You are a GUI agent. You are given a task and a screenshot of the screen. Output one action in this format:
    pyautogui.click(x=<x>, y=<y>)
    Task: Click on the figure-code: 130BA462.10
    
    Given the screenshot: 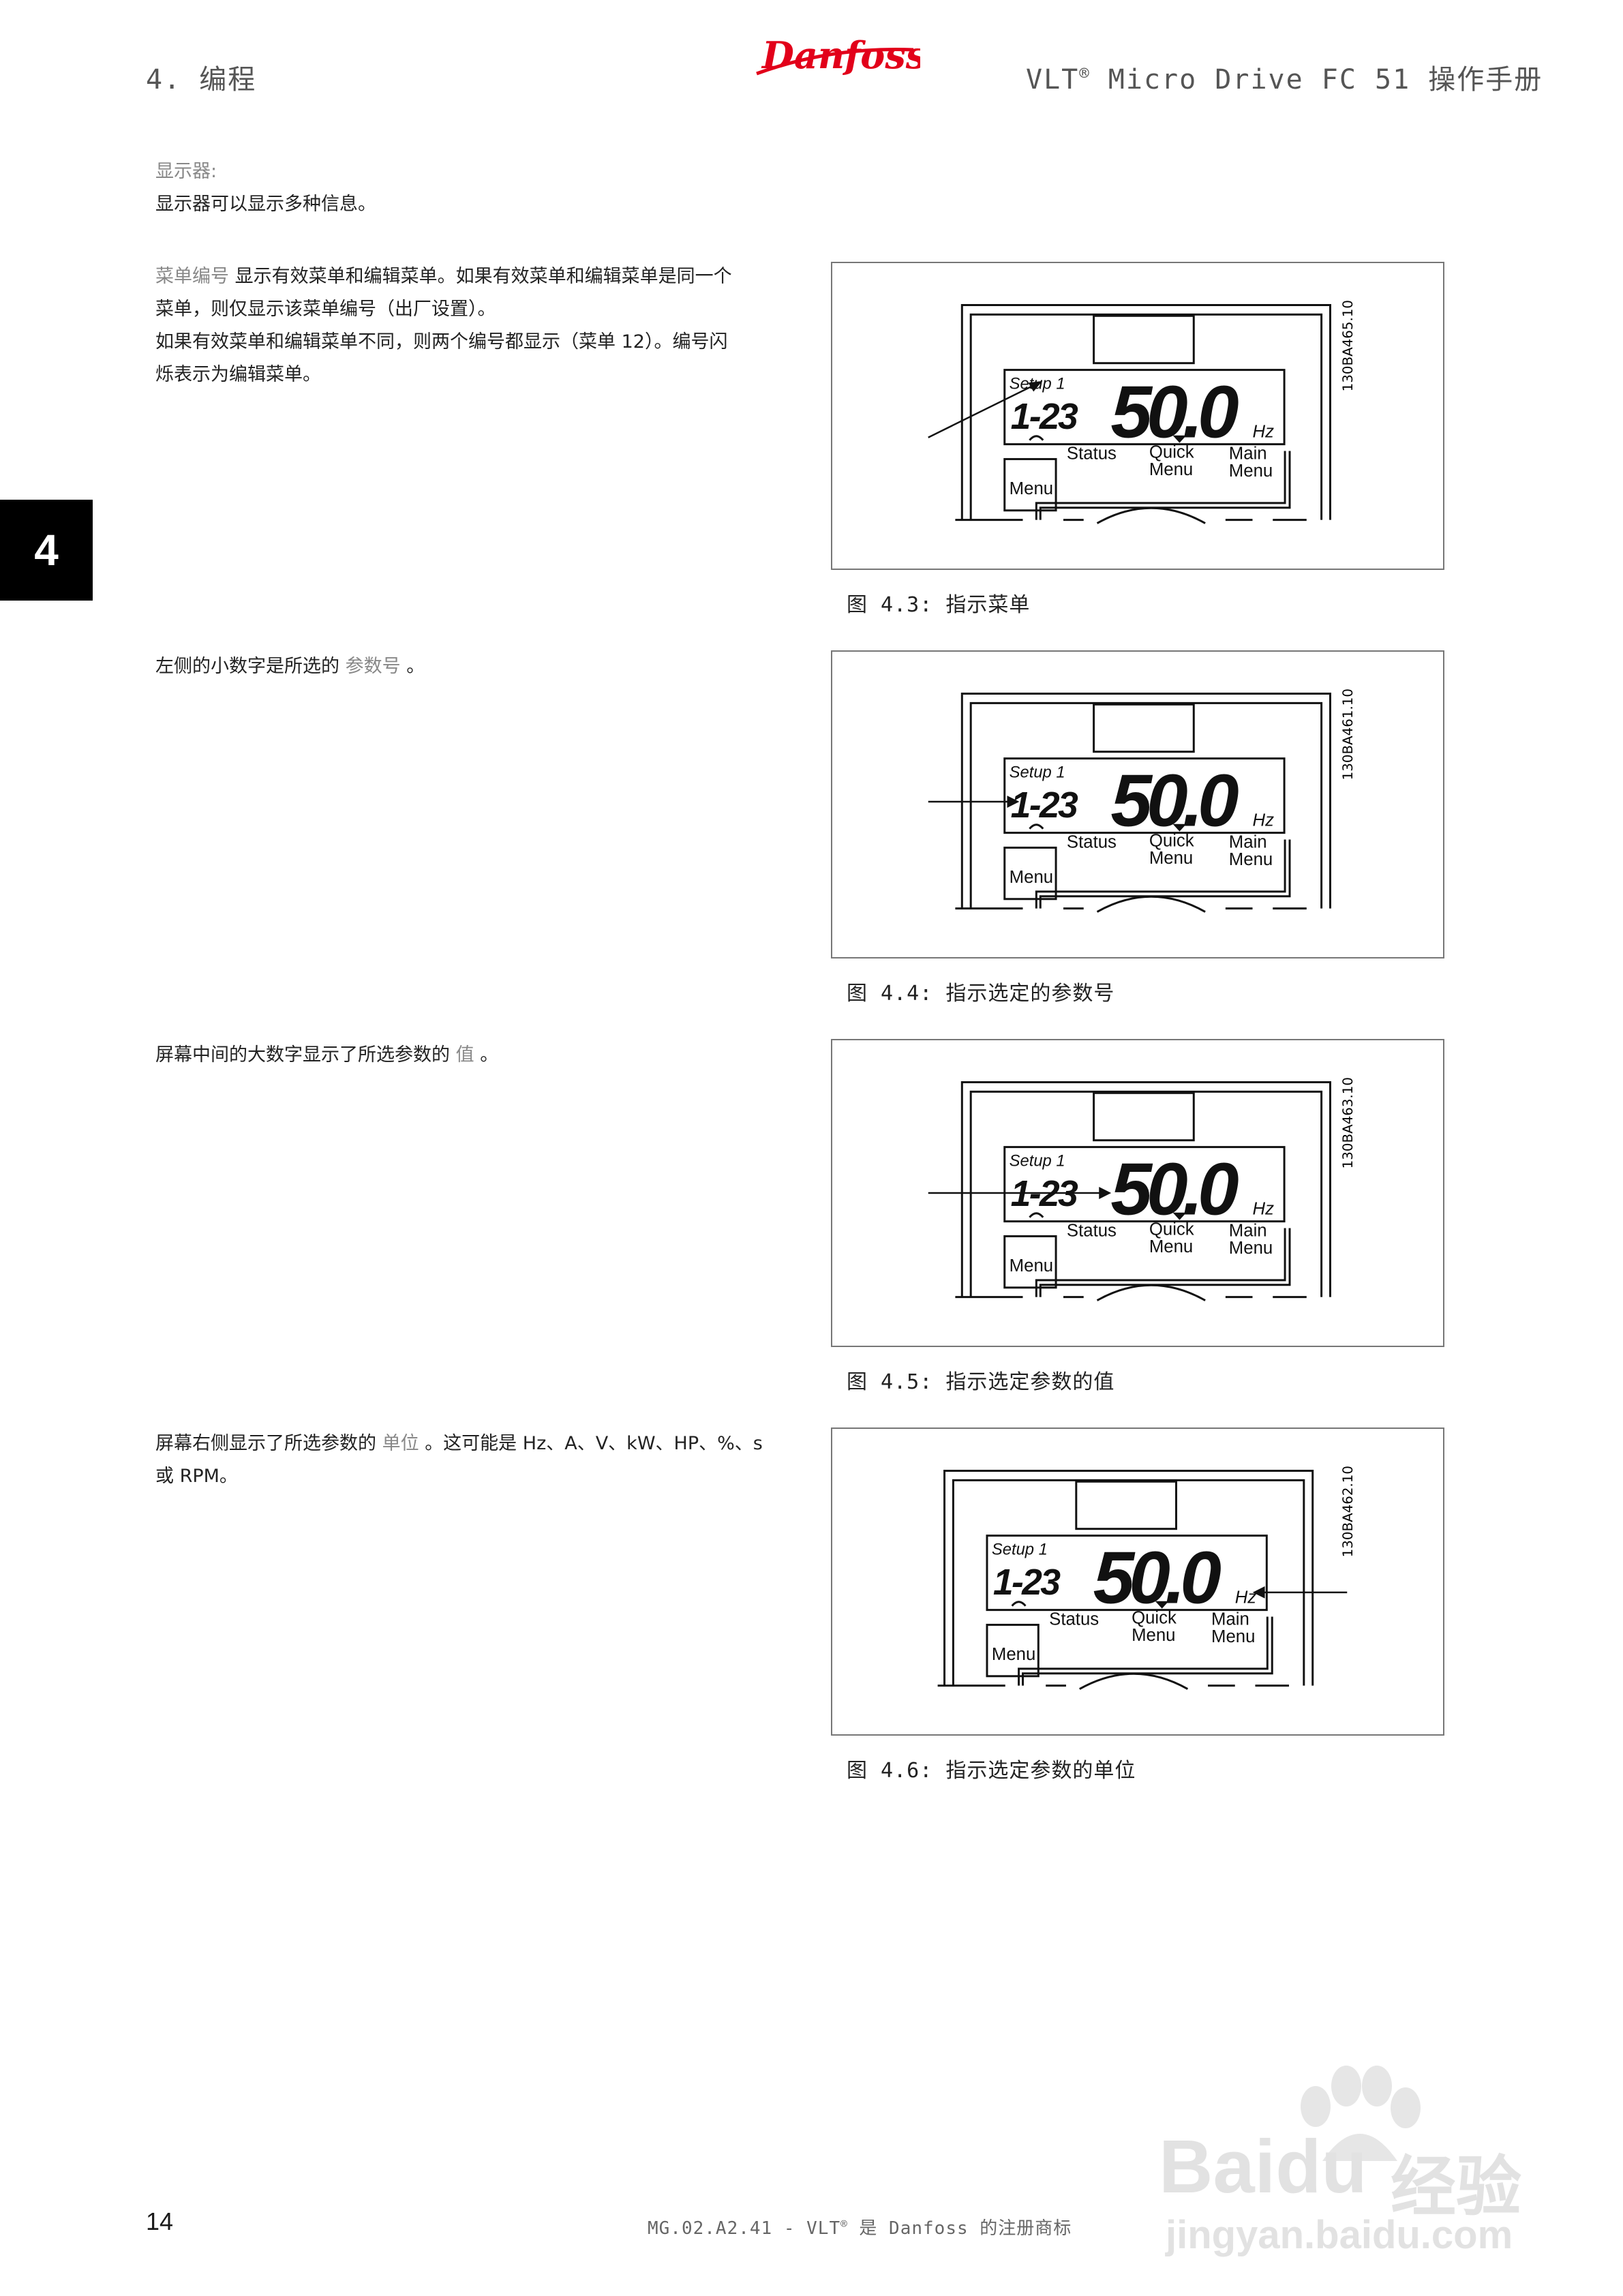 What is the action you would take?
    pyautogui.click(x=1348, y=1511)
    